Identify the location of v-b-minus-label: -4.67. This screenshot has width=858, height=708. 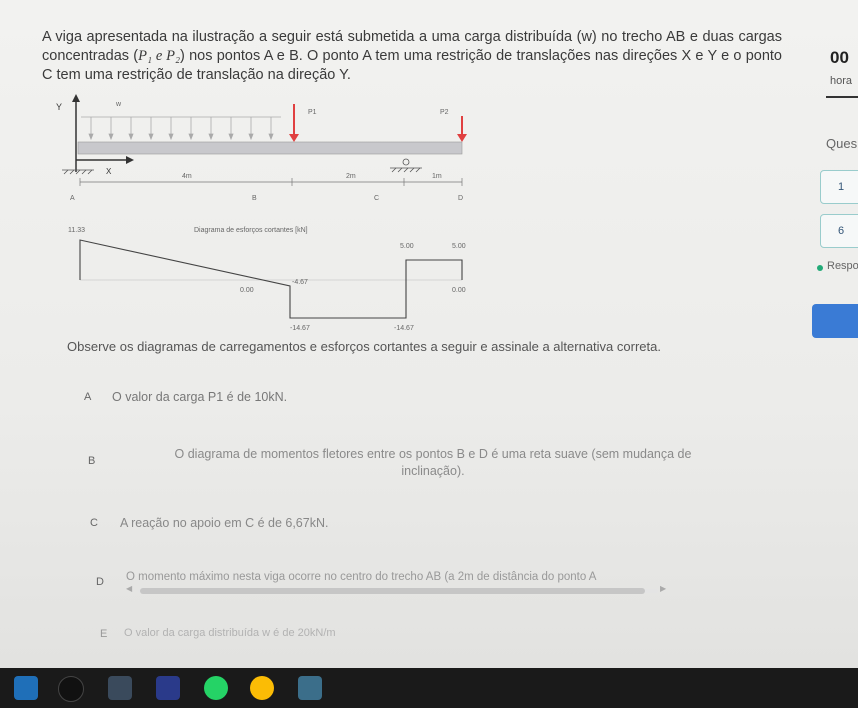
(300, 282).